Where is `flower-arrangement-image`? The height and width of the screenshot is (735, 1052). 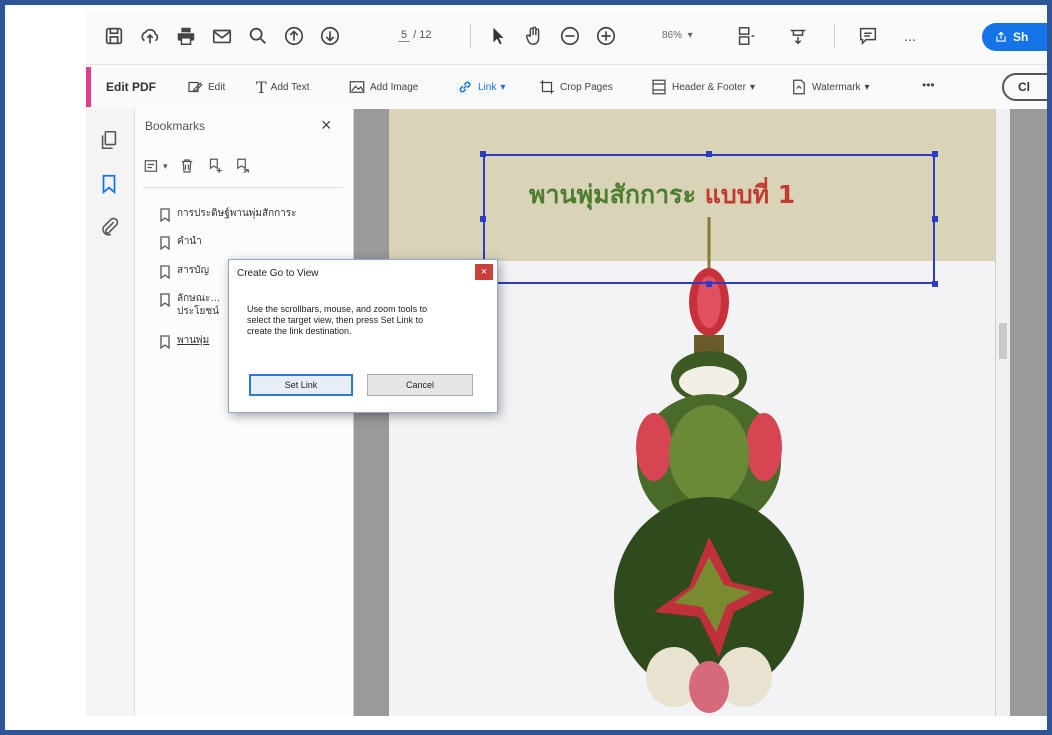 flower-arrangement-image is located at coordinates (709, 465).